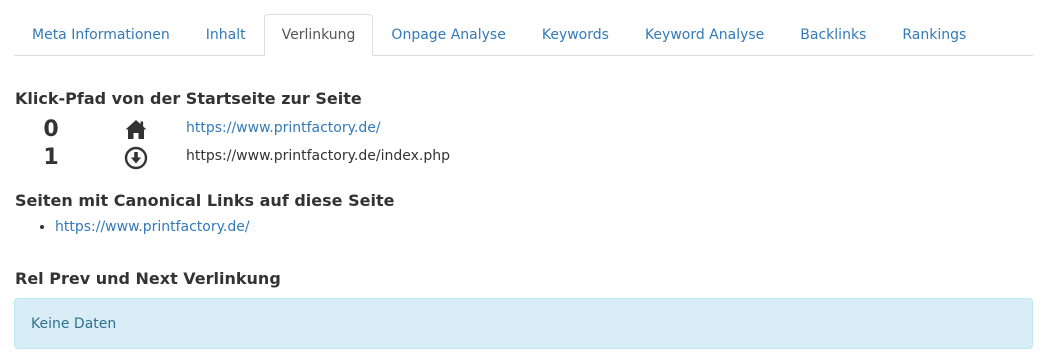 Image resolution: width=1046 pixels, height=358 pixels. Describe the element at coordinates (136, 158) in the screenshot. I see `circle-arrow-down-icon` at that location.